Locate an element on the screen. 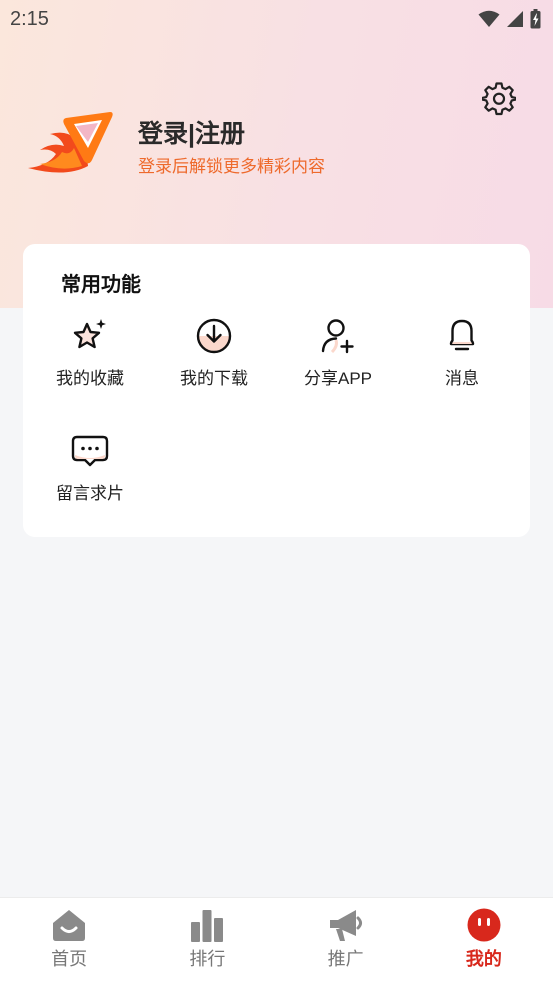 The width and height of the screenshot is (553, 983). nav-label: 首页 is located at coordinates (69, 959).